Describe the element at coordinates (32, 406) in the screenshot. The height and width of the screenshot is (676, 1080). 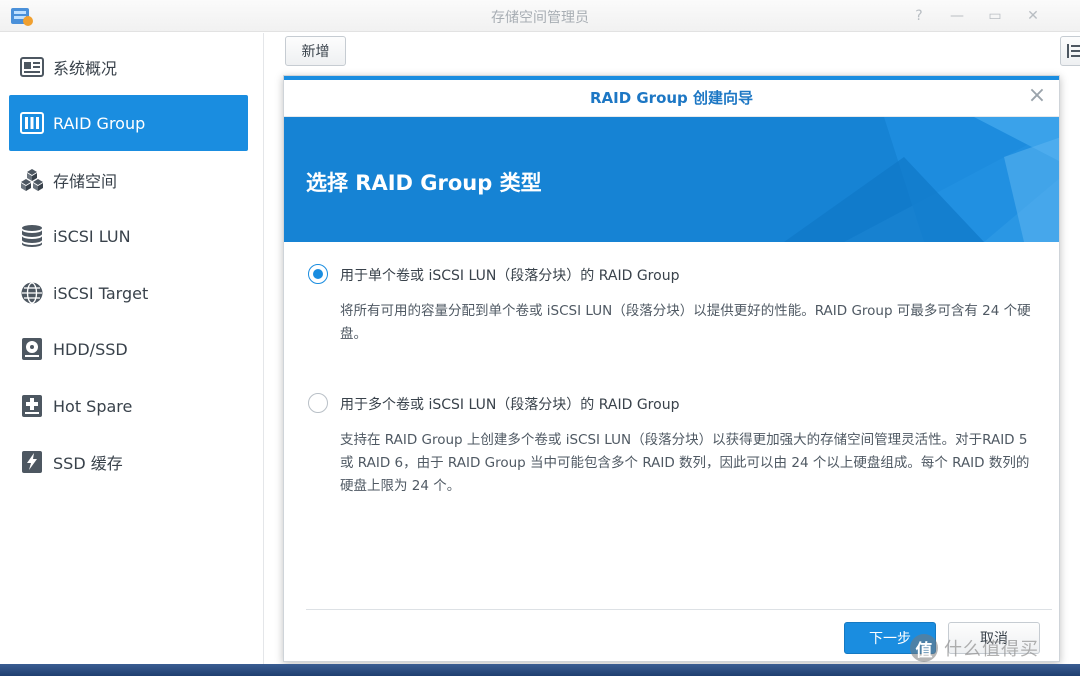
I see `plus-disk-icon` at that location.